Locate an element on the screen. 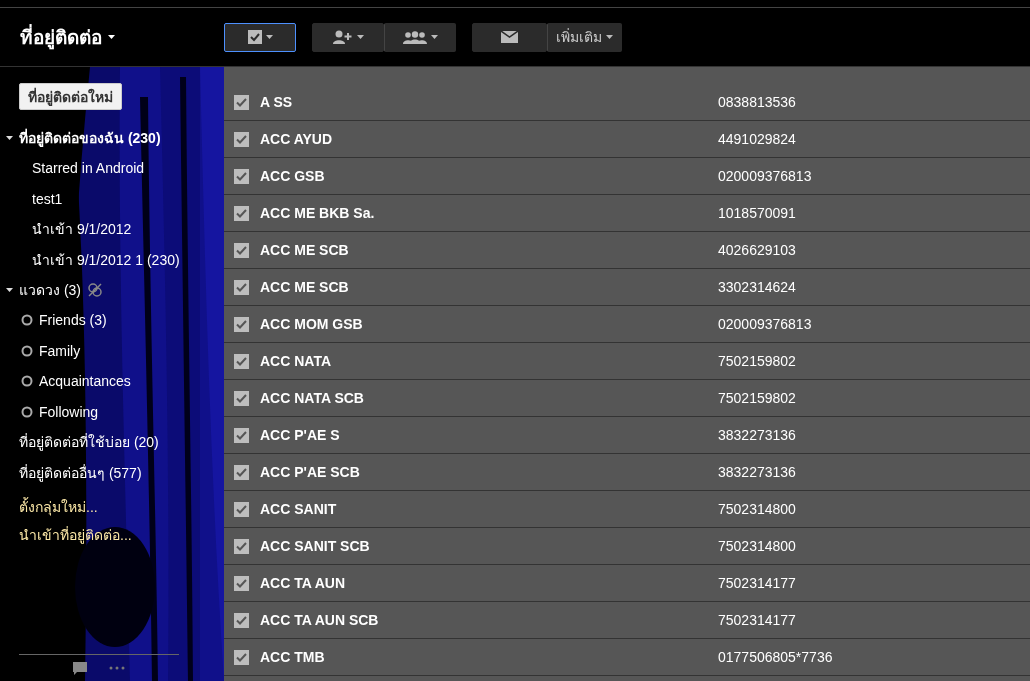  sidebar-item: ที่อยู่ติดต่ออื่นๆ (577) is located at coordinates (80, 472).